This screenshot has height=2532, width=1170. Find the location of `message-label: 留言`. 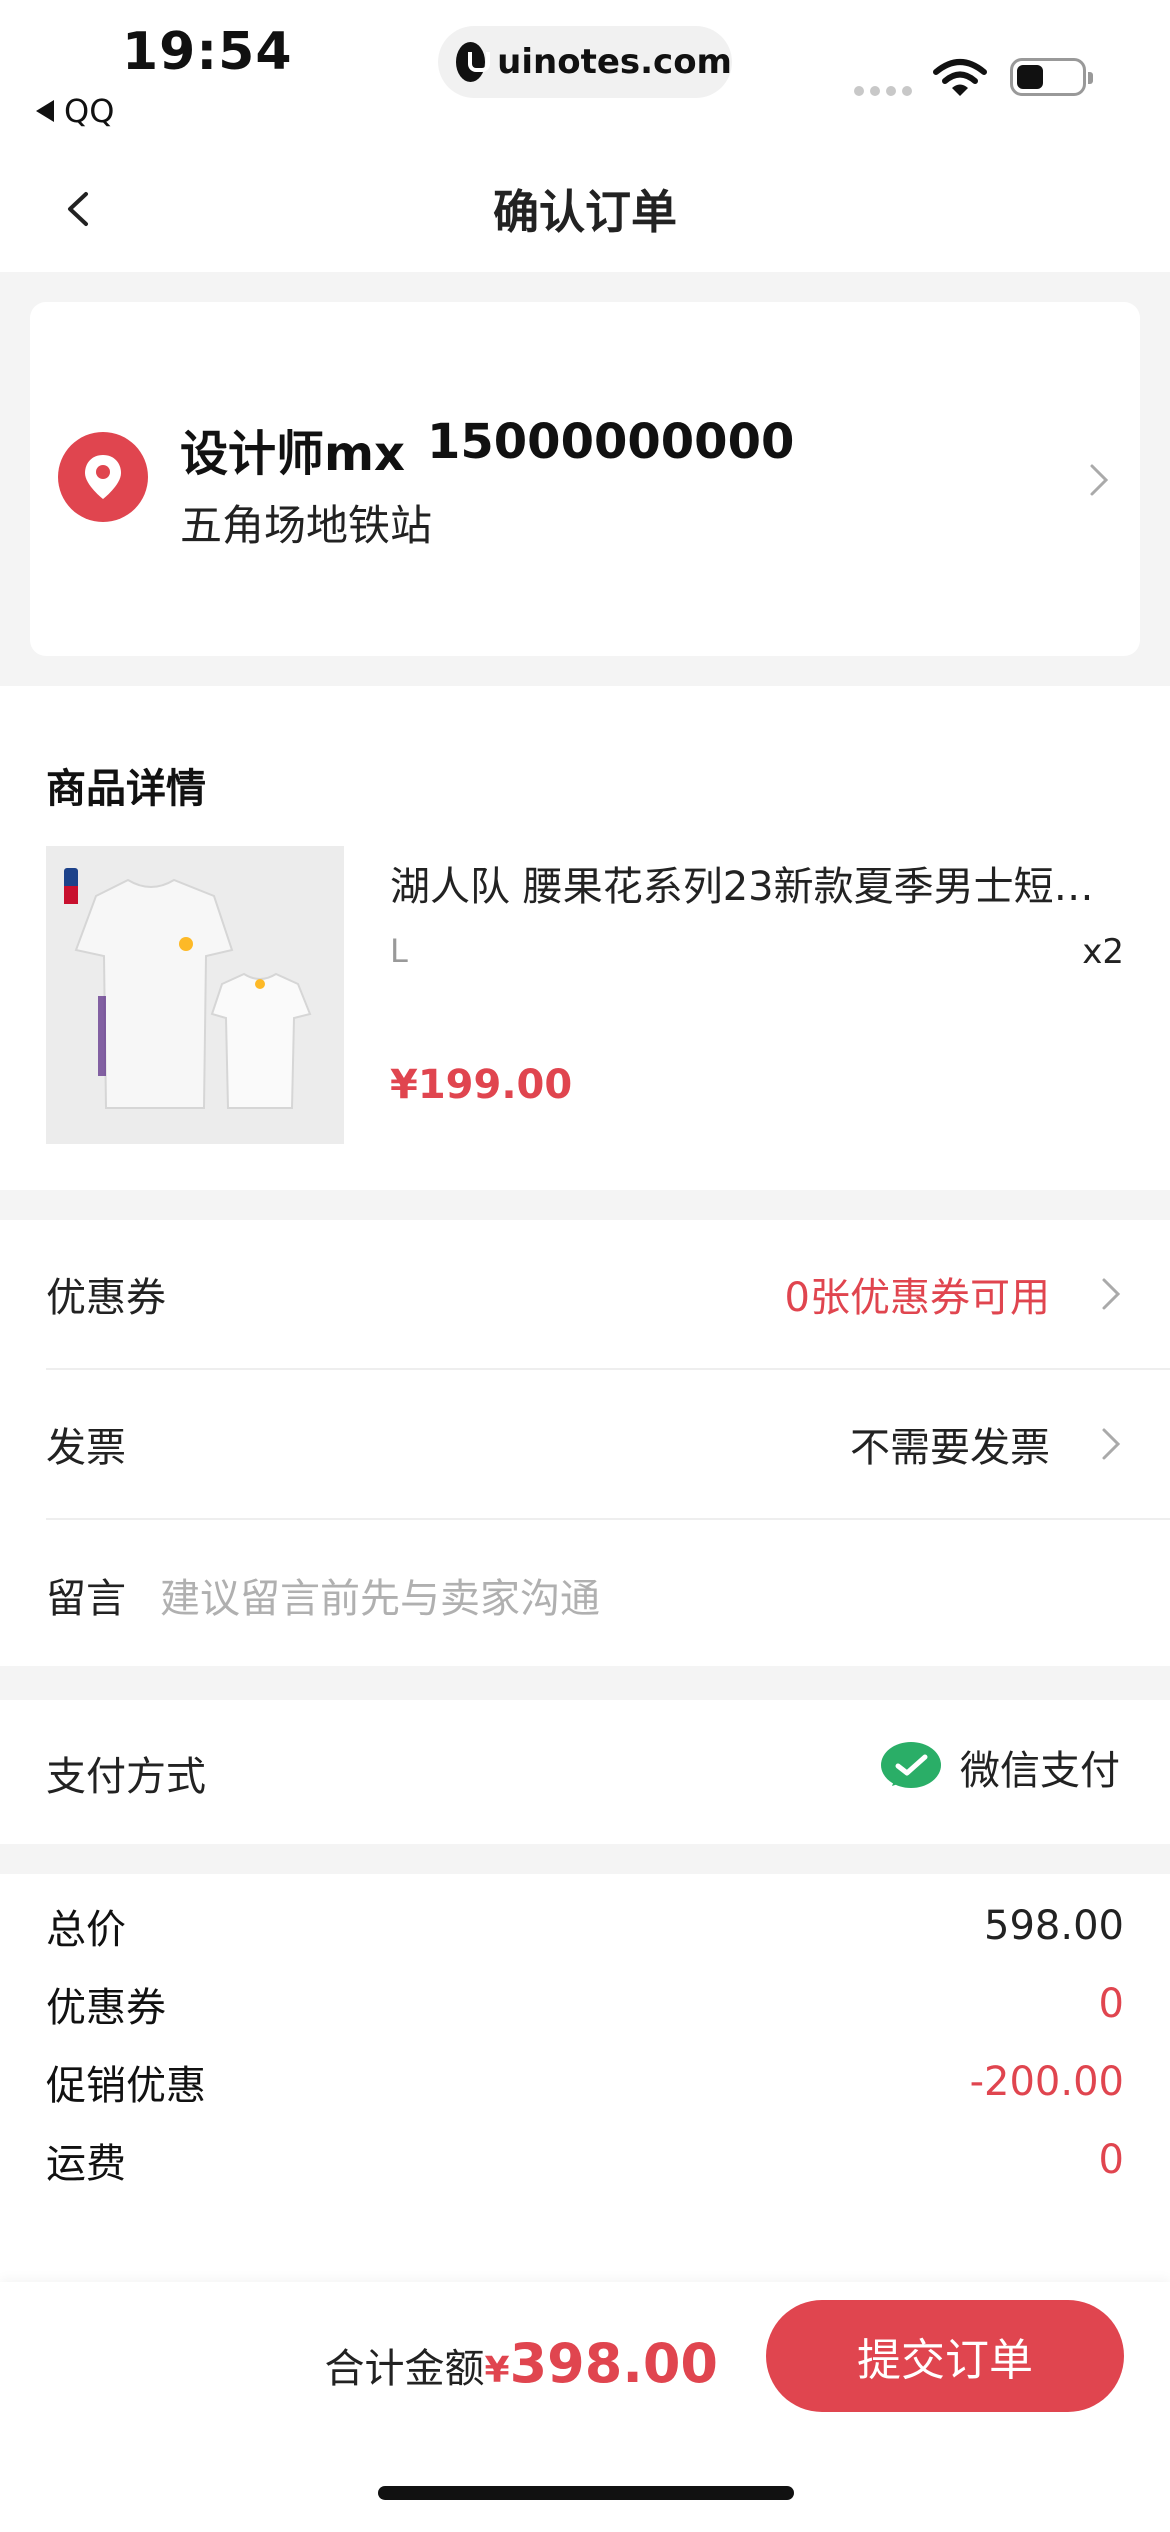

message-label: 留言 is located at coordinates (86, 1599).